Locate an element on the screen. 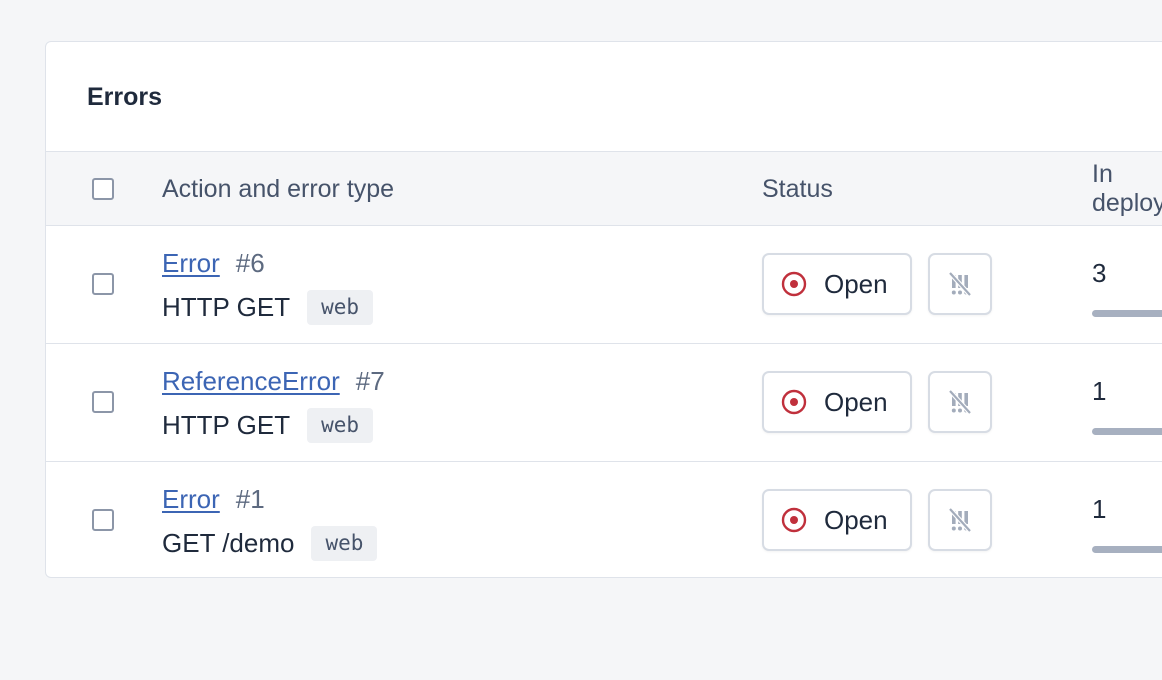  panel-title: Errors is located at coordinates (125, 97).